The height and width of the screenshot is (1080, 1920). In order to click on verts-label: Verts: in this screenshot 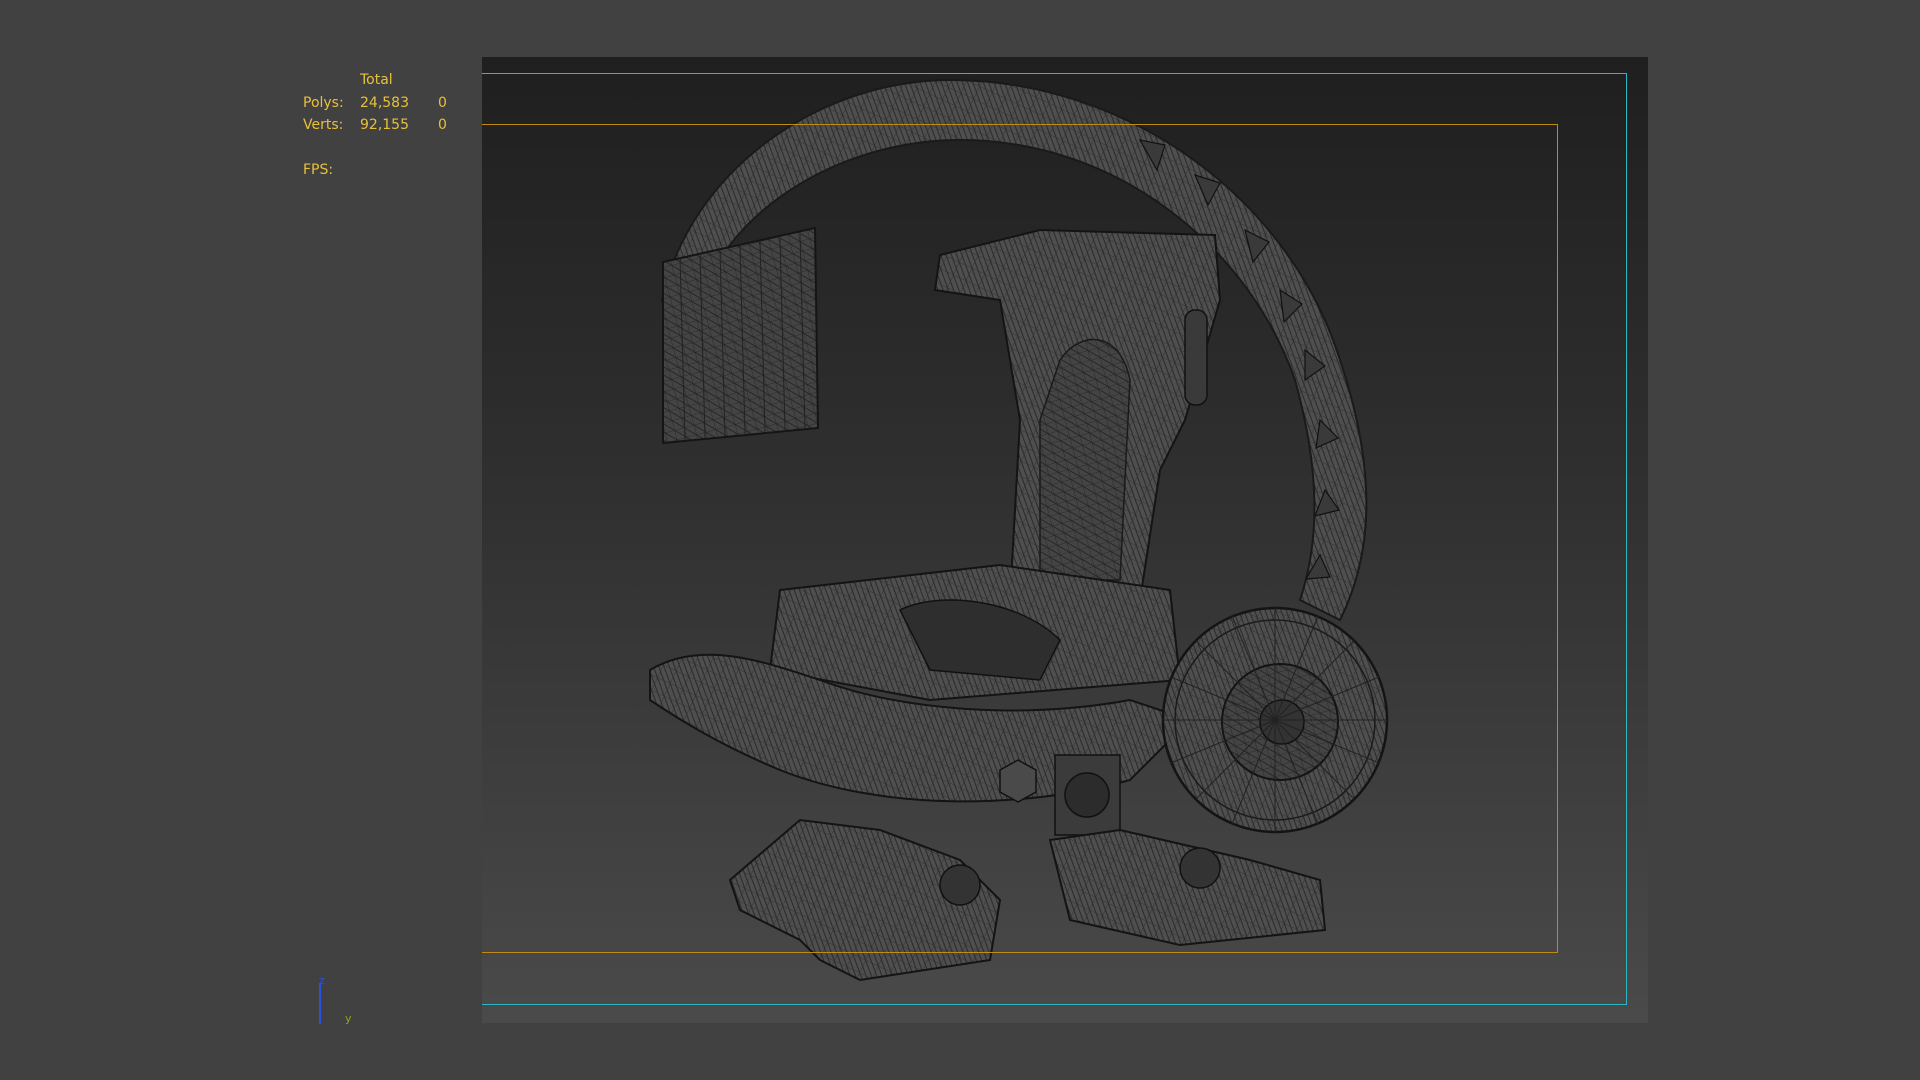, I will do `click(323, 125)`.